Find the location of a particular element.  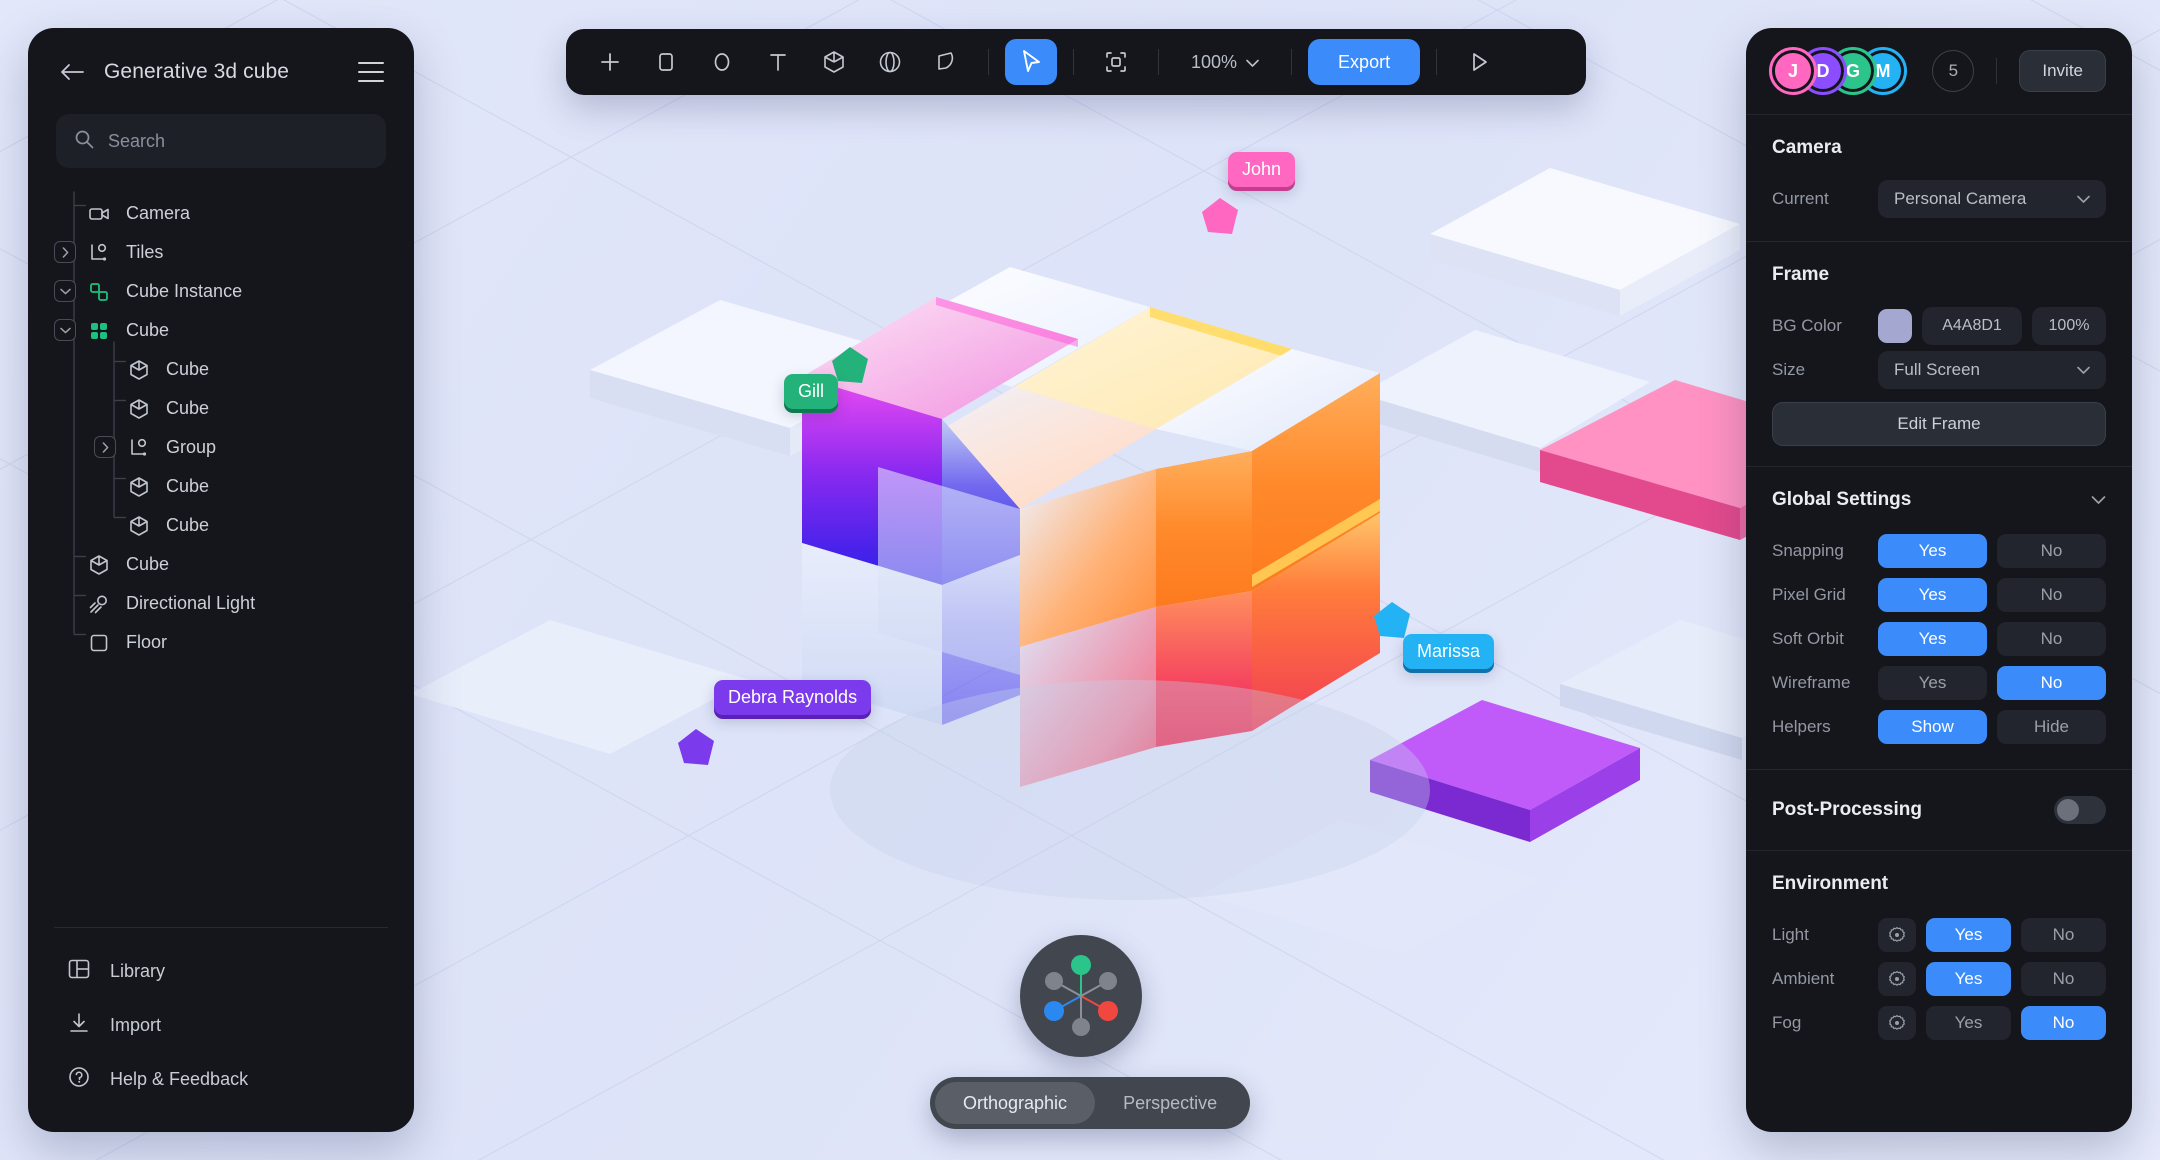

zoom-level-control: 100% is located at coordinates (1225, 62).